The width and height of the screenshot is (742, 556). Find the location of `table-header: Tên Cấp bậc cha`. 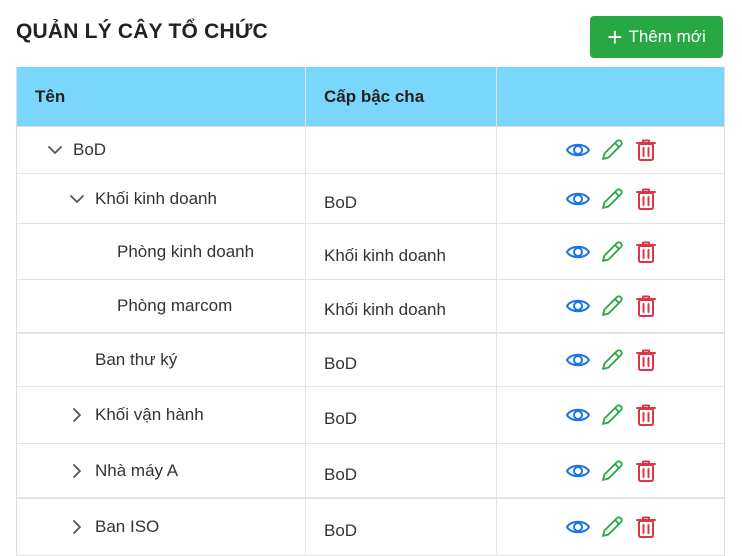

table-header: Tên Cấp bậc cha is located at coordinates (370, 97).